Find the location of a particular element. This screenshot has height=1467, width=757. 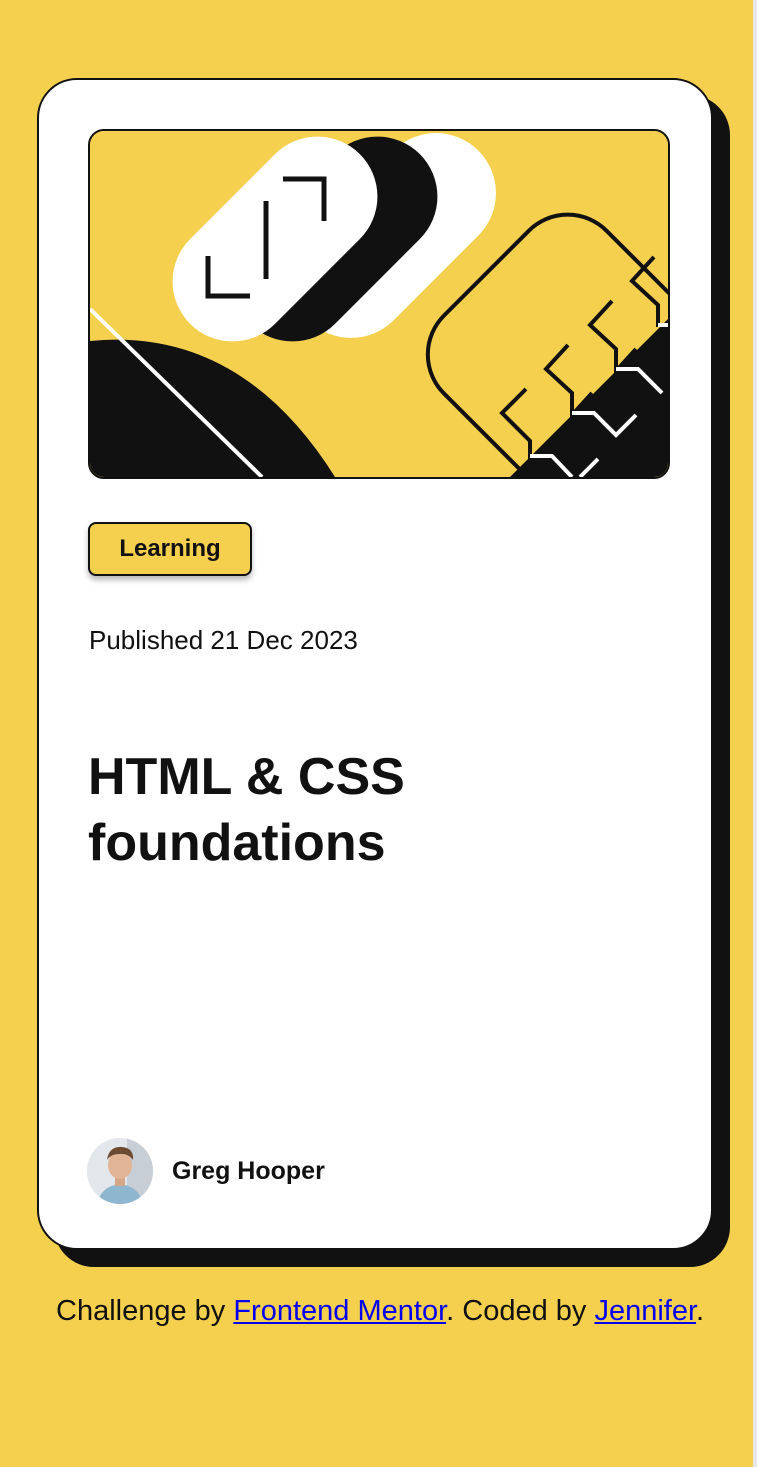

publish-date: Published 21 Dec 2023 is located at coordinates (223, 640).